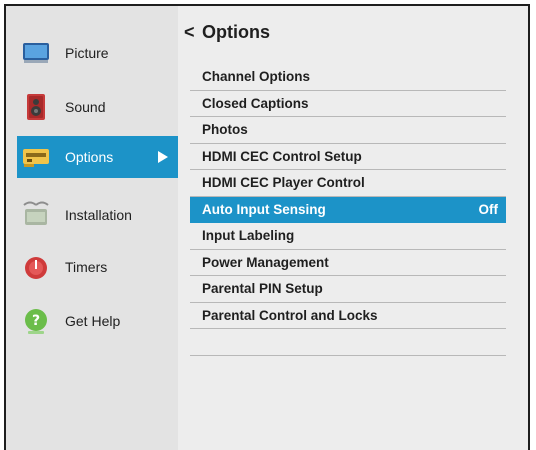  What do you see at coordinates (264, 209) in the screenshot?
I see `menu-item-label: Auto Input Sensing` at bounding box center [264, 209].